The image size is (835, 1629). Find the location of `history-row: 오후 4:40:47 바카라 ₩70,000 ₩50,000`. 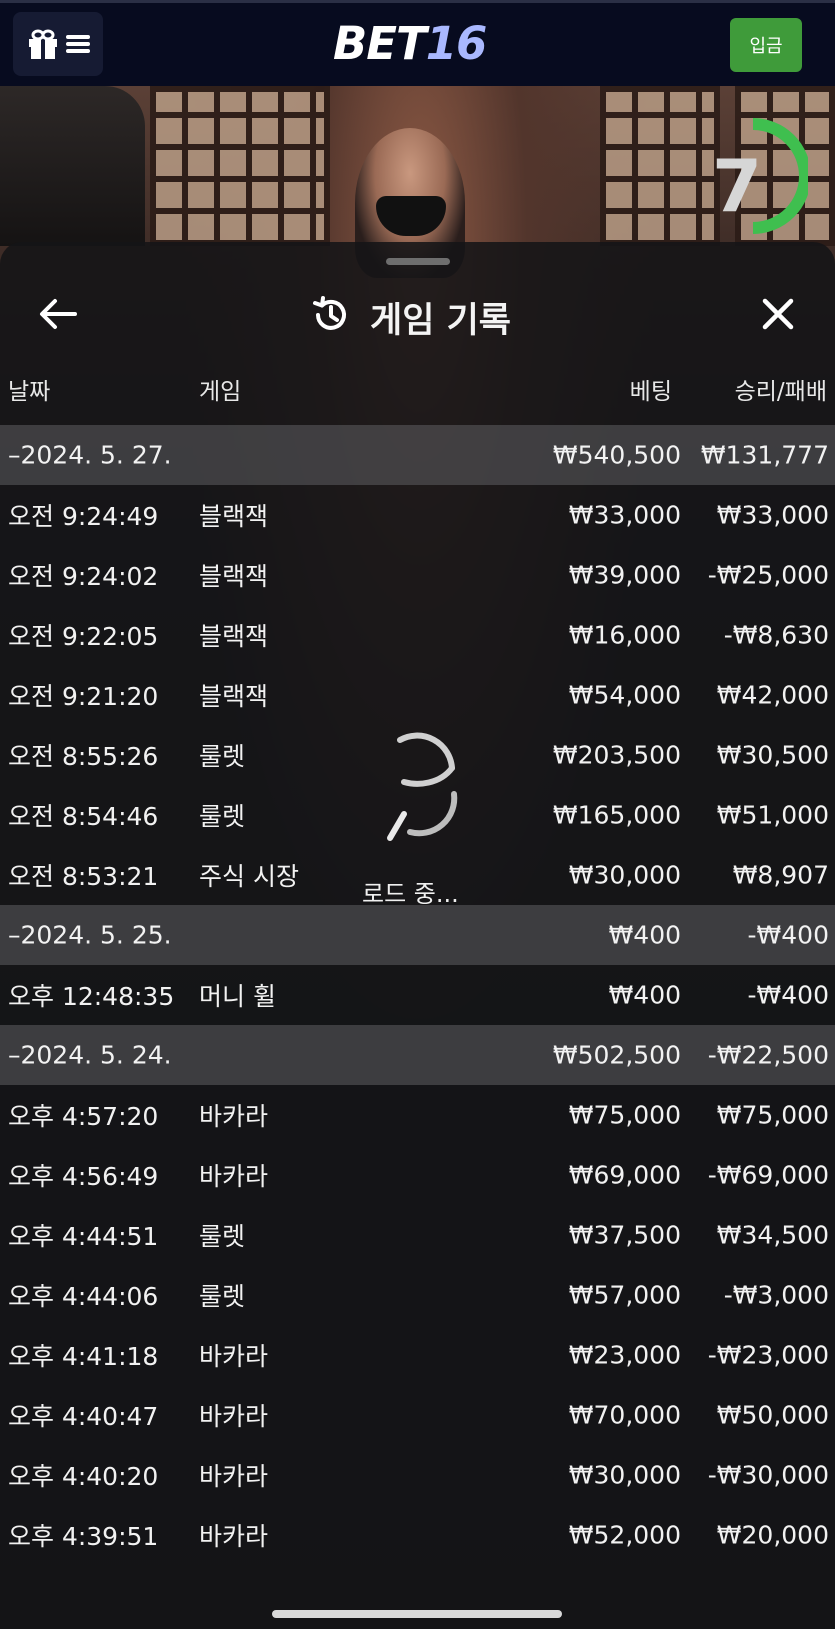

history-row: 오후 4:40:47 바카라 ₩70,000 ₩50,000 is located at coordinates (417, 1415).